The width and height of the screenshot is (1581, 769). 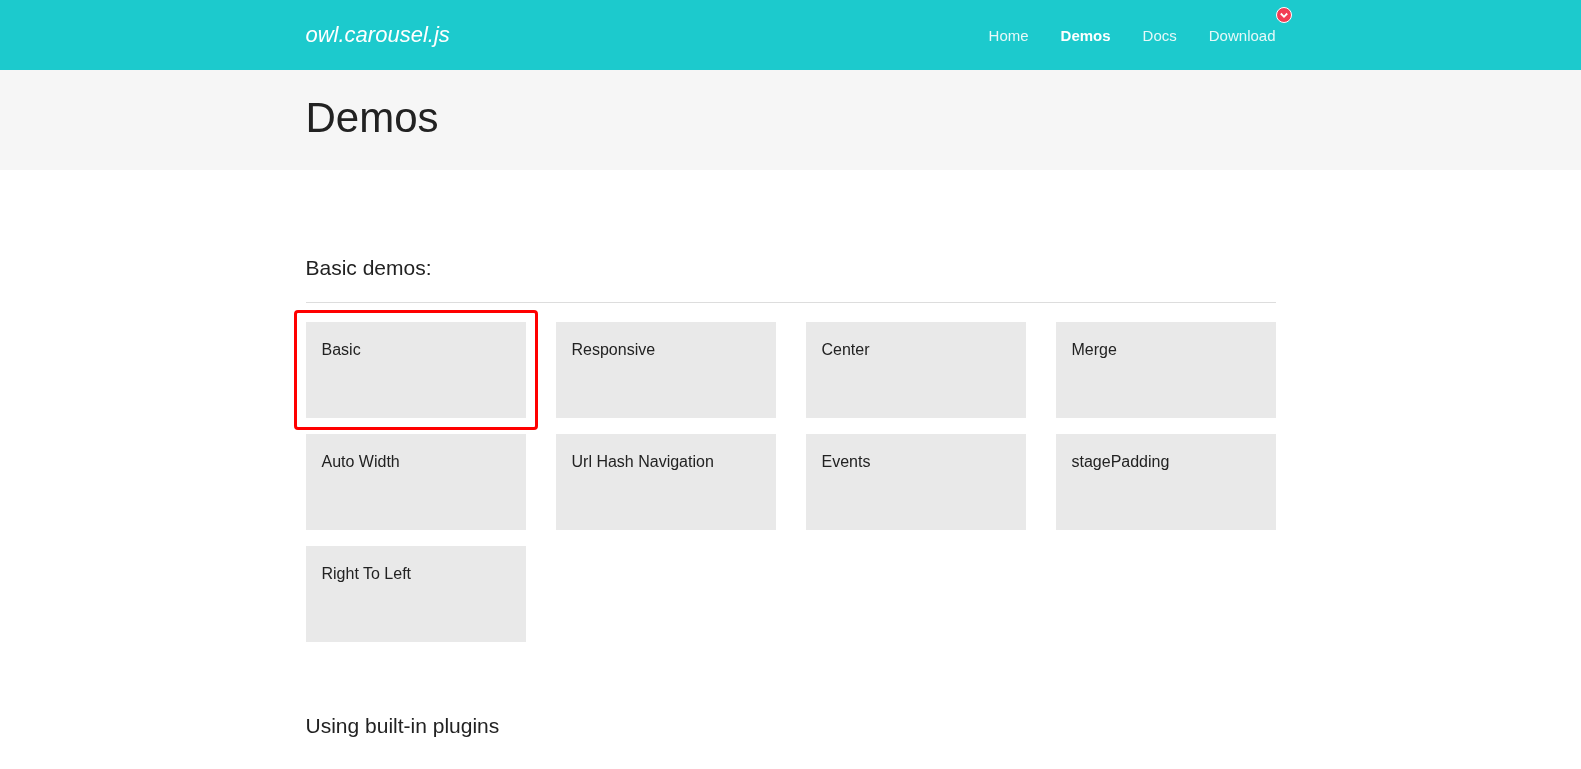 I want to click on demo-link-card: Right To Left, so click(x=415, y=594).